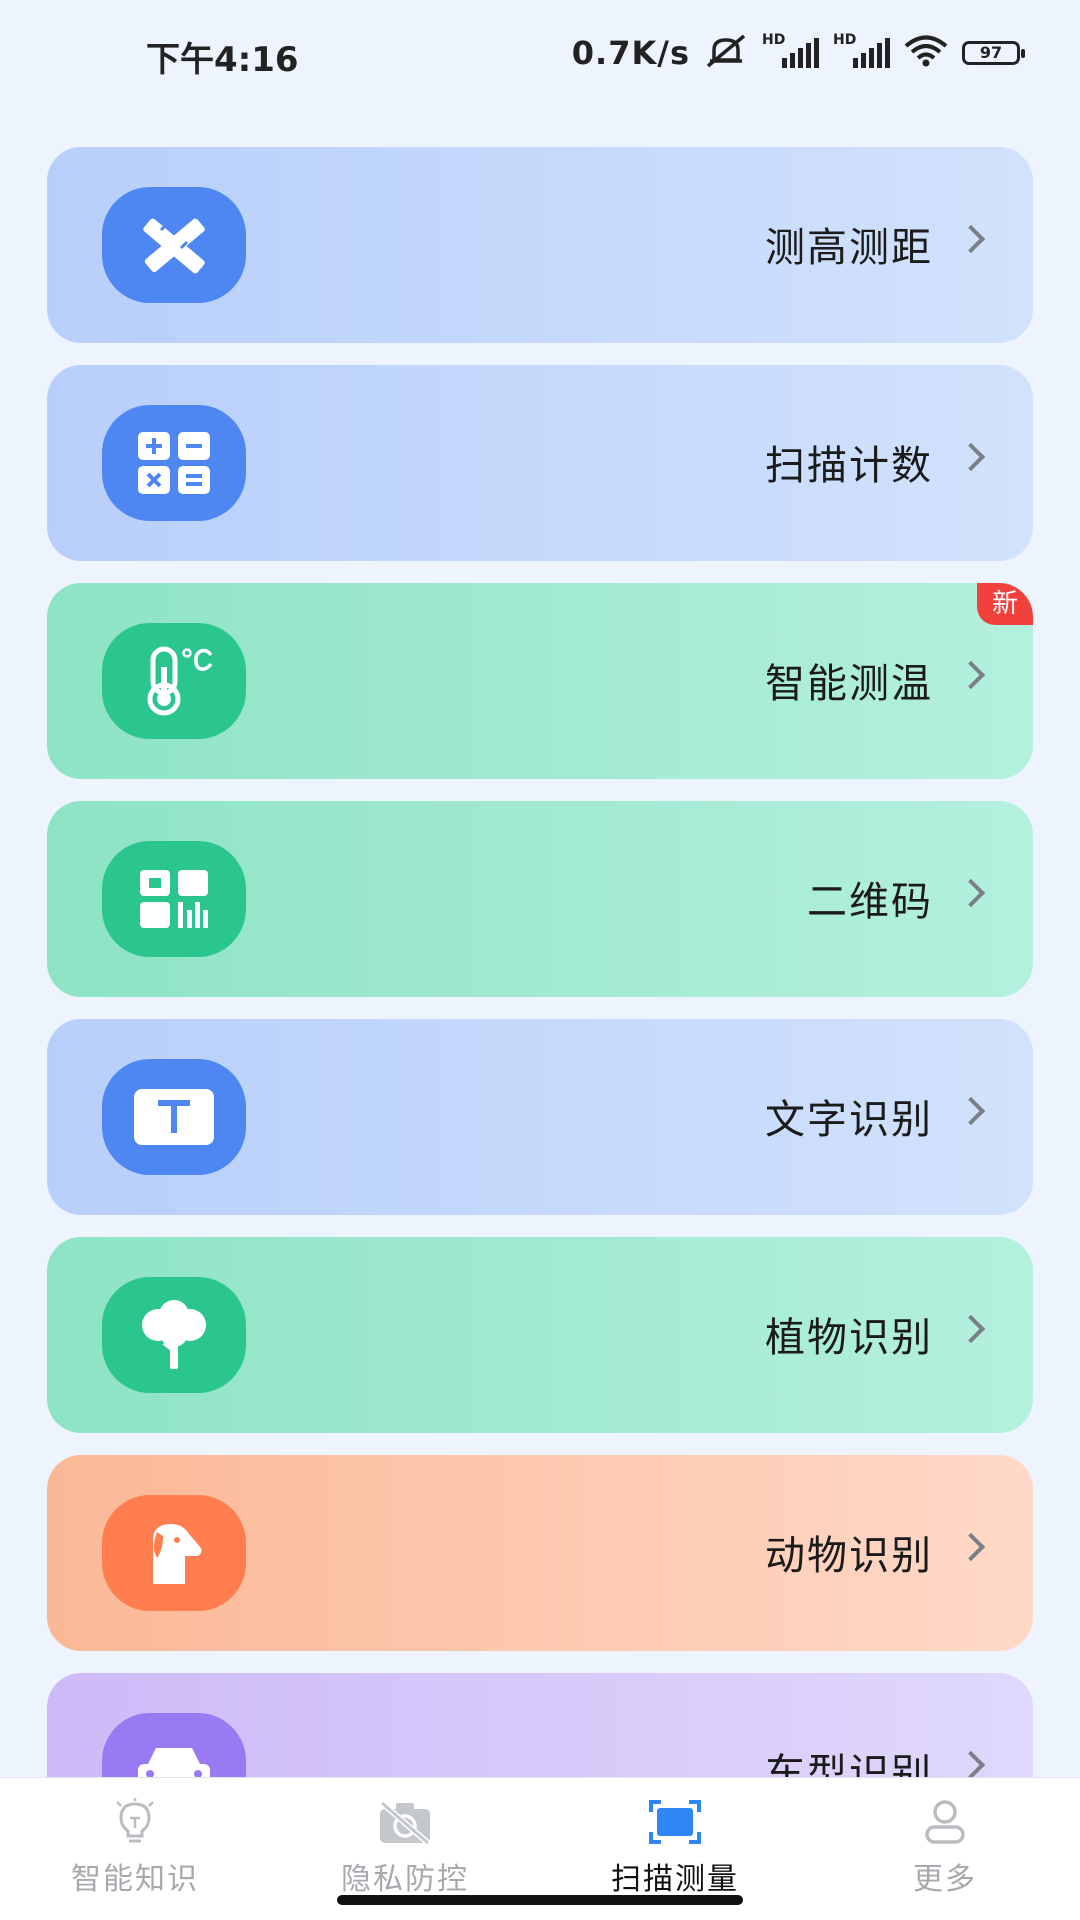 The height and width of the screenshot is (1920, 1080). What do you see at coordinates (849, 1338) in the screenshot?
I see `feature-label: 植物识别` at bounding box center [849, 1338].